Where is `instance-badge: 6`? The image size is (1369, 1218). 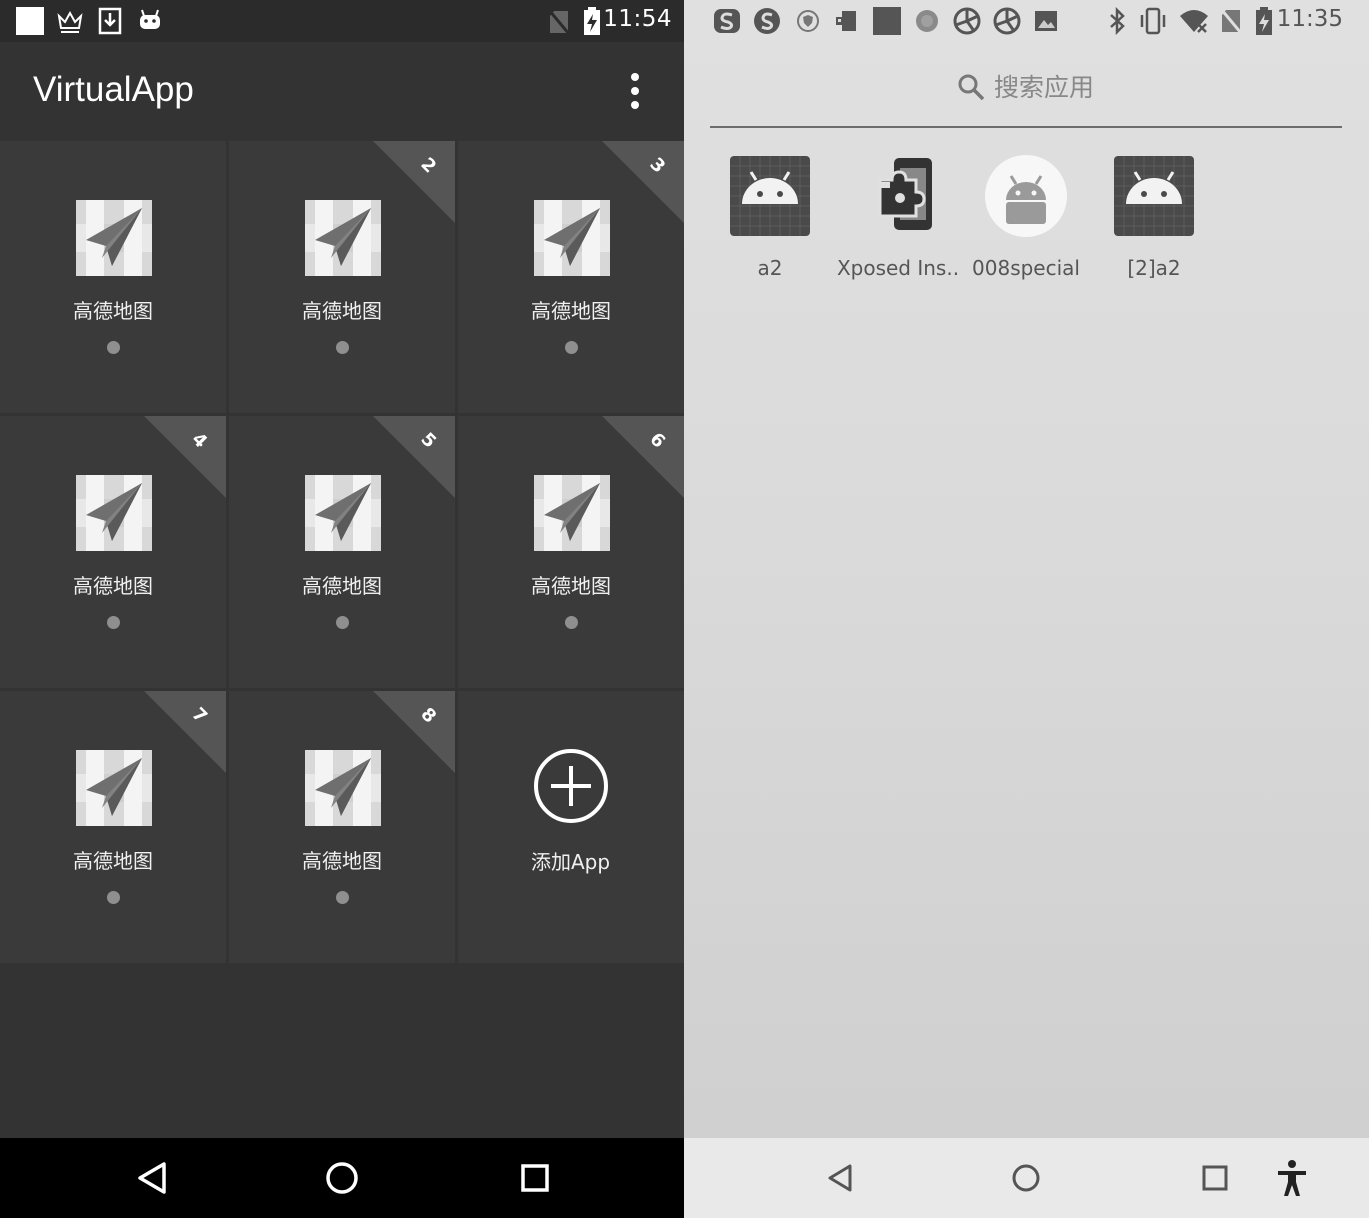
instance-badge: 6 is located at coordinates (643, 457).